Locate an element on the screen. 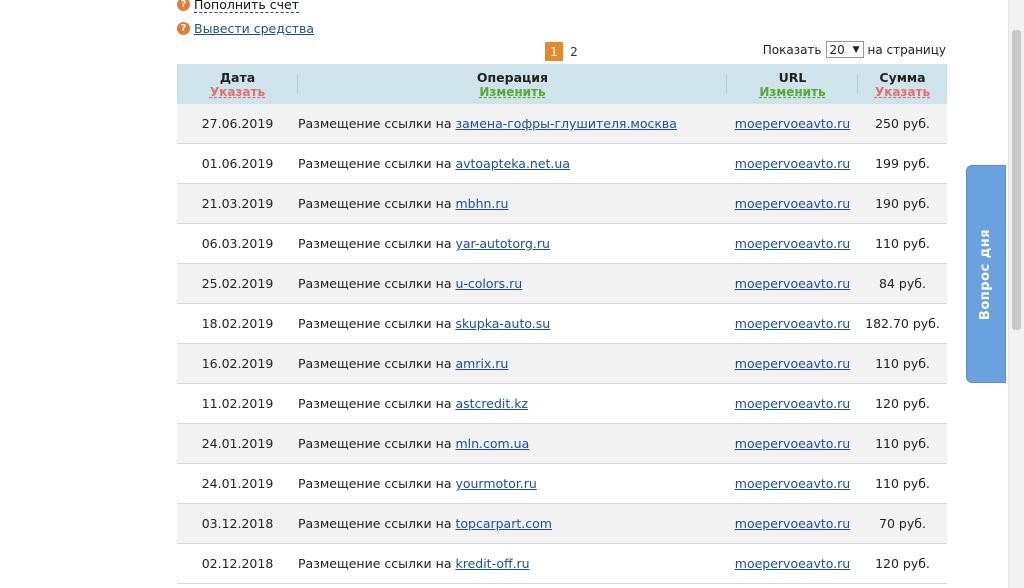 Image resolution: width=1024 pixels, height=588 pixels. row-date: 11.02.2019 is located at coordinates (237, 403).